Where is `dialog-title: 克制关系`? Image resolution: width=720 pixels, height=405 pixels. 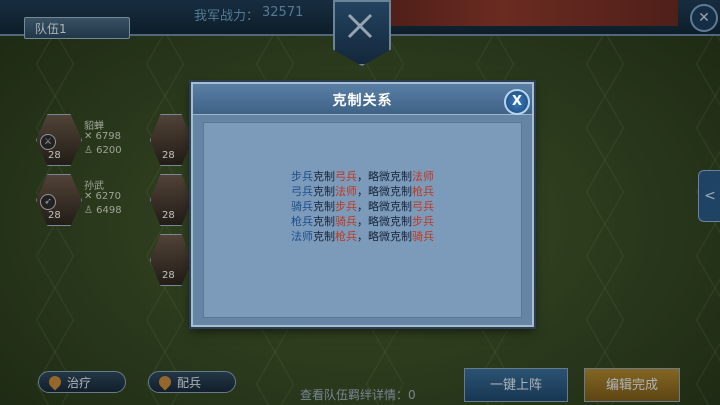 dialog-title: 克制关系 is located at coordinates (362, 101).